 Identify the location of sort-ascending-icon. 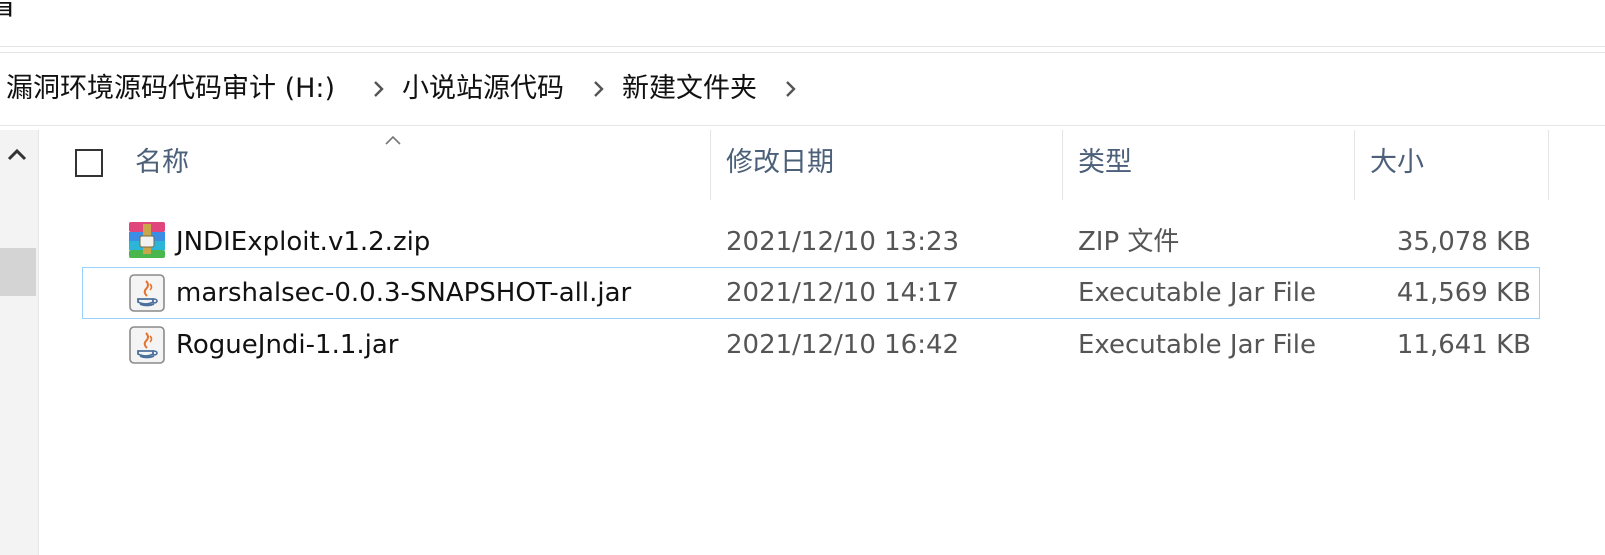
(393, 140).